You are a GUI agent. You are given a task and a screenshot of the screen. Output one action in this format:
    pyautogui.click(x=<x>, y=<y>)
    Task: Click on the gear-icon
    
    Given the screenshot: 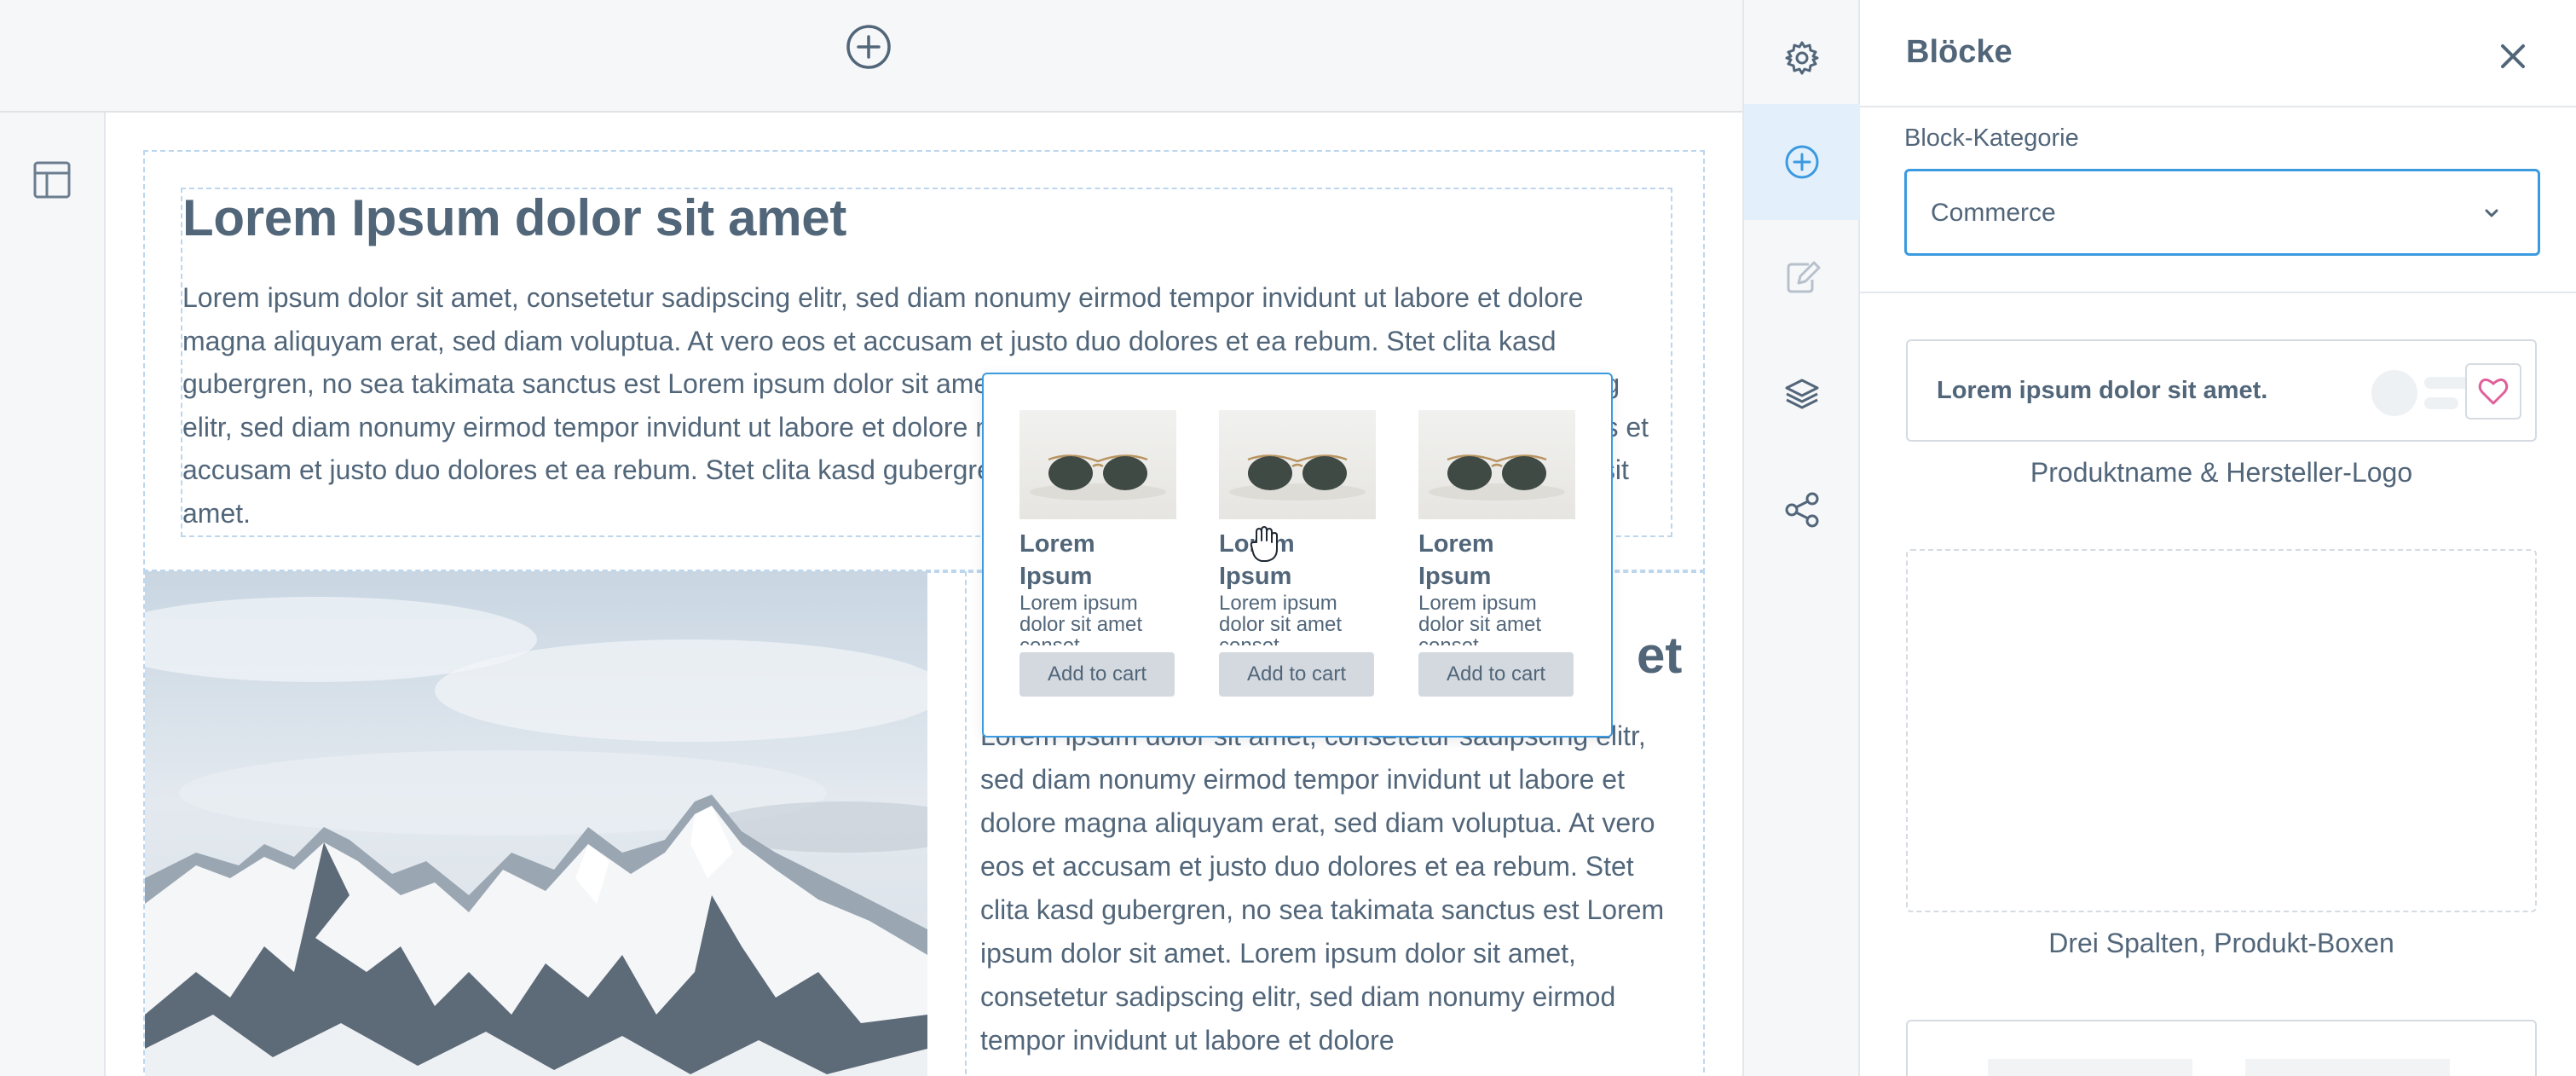 What is the action you would take?
    pyautogui.click(x=1802, y=58)
    